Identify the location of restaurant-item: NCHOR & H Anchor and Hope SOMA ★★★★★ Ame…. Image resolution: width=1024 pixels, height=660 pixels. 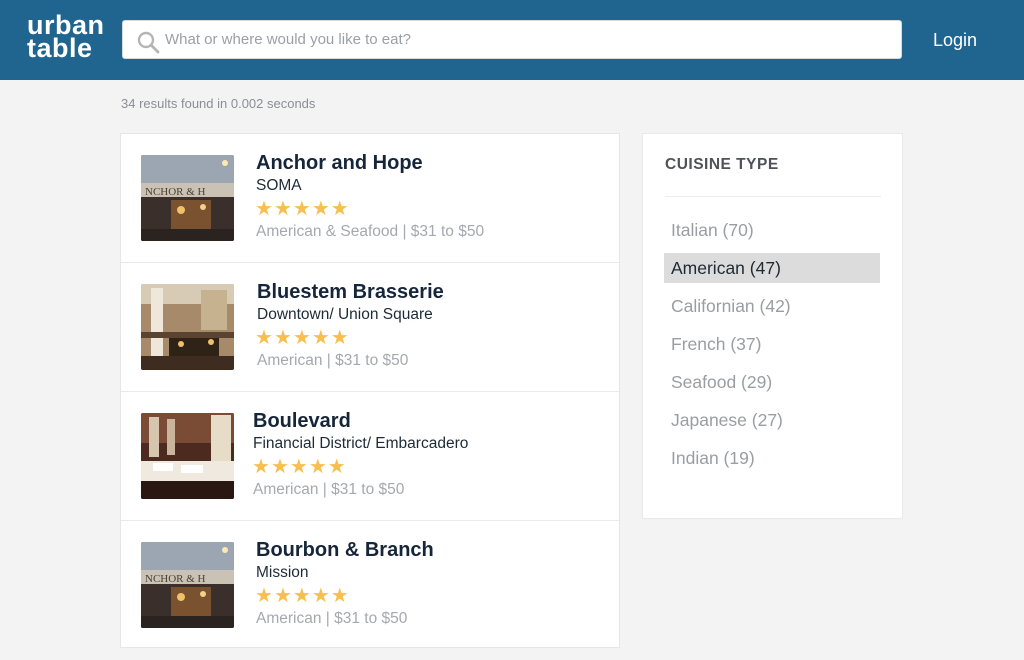
(370, 198).